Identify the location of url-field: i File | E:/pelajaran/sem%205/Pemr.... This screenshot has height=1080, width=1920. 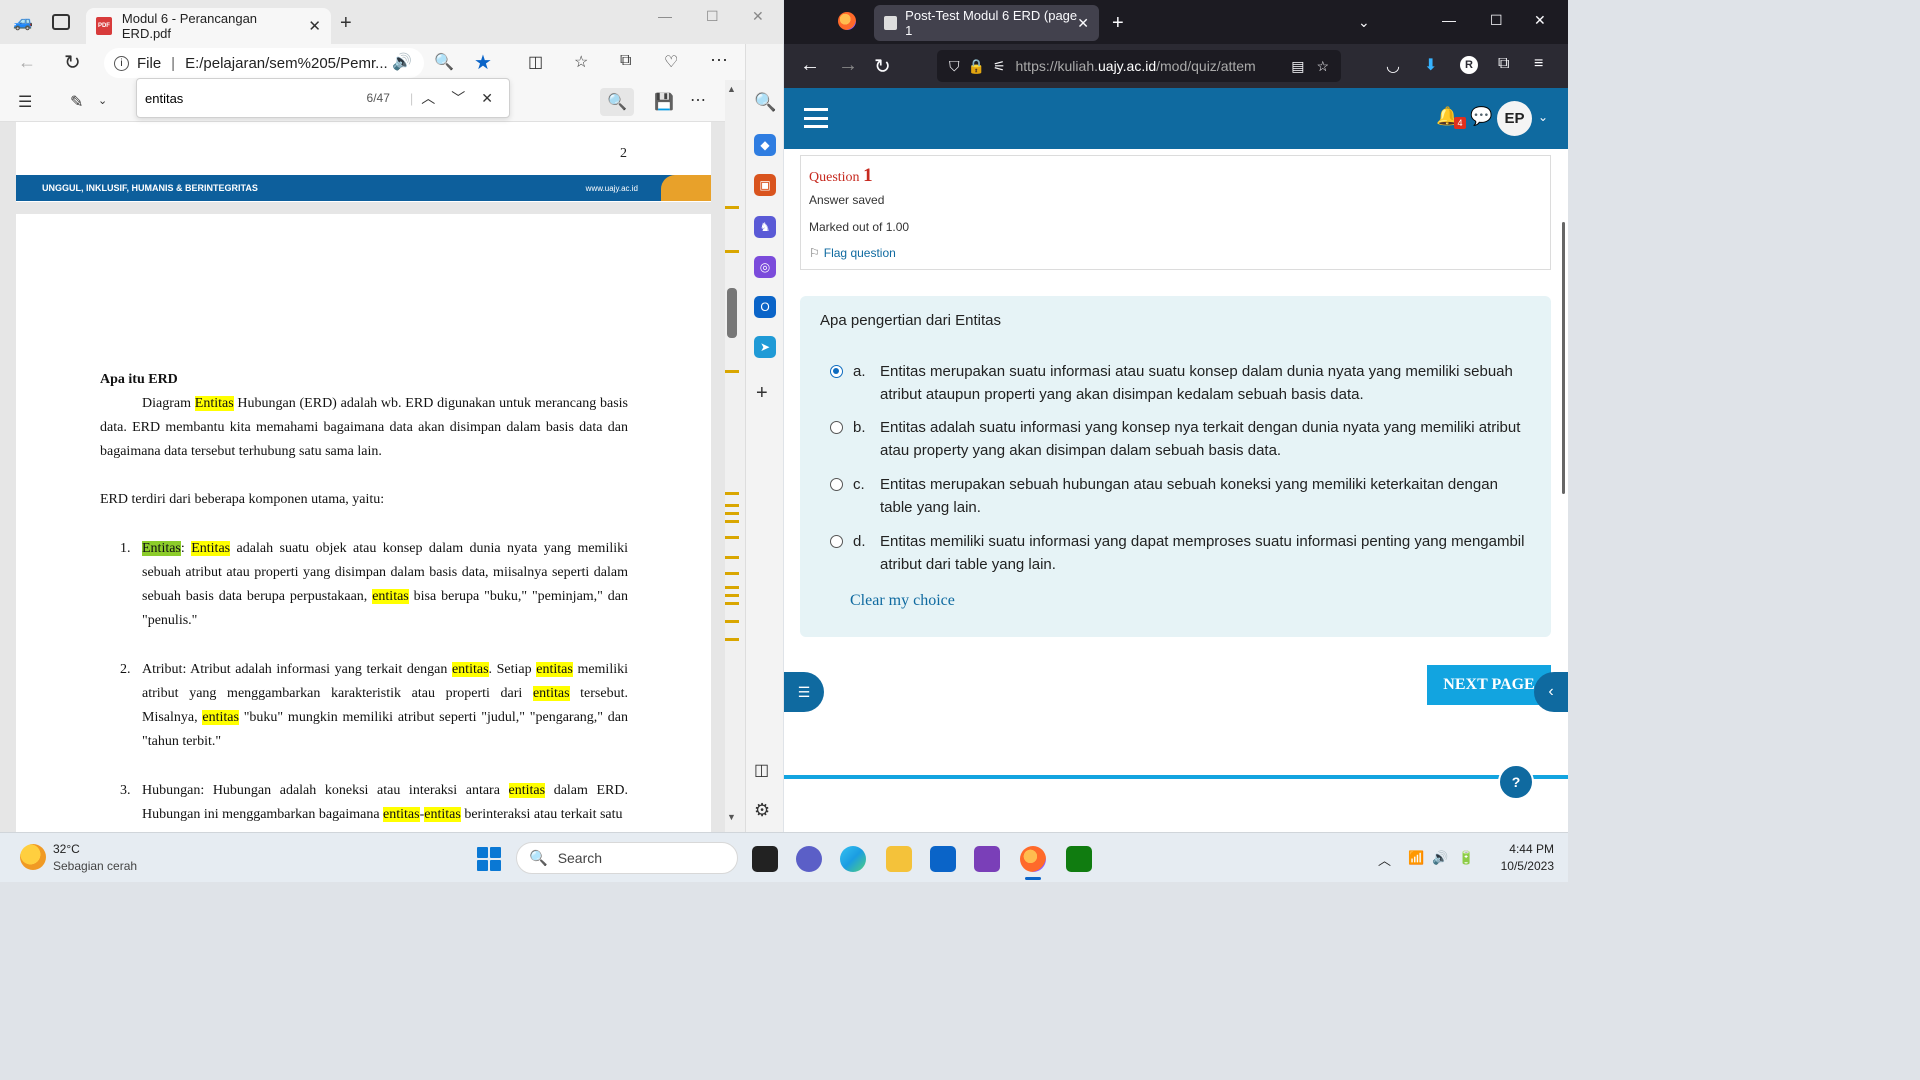
(264, 63).